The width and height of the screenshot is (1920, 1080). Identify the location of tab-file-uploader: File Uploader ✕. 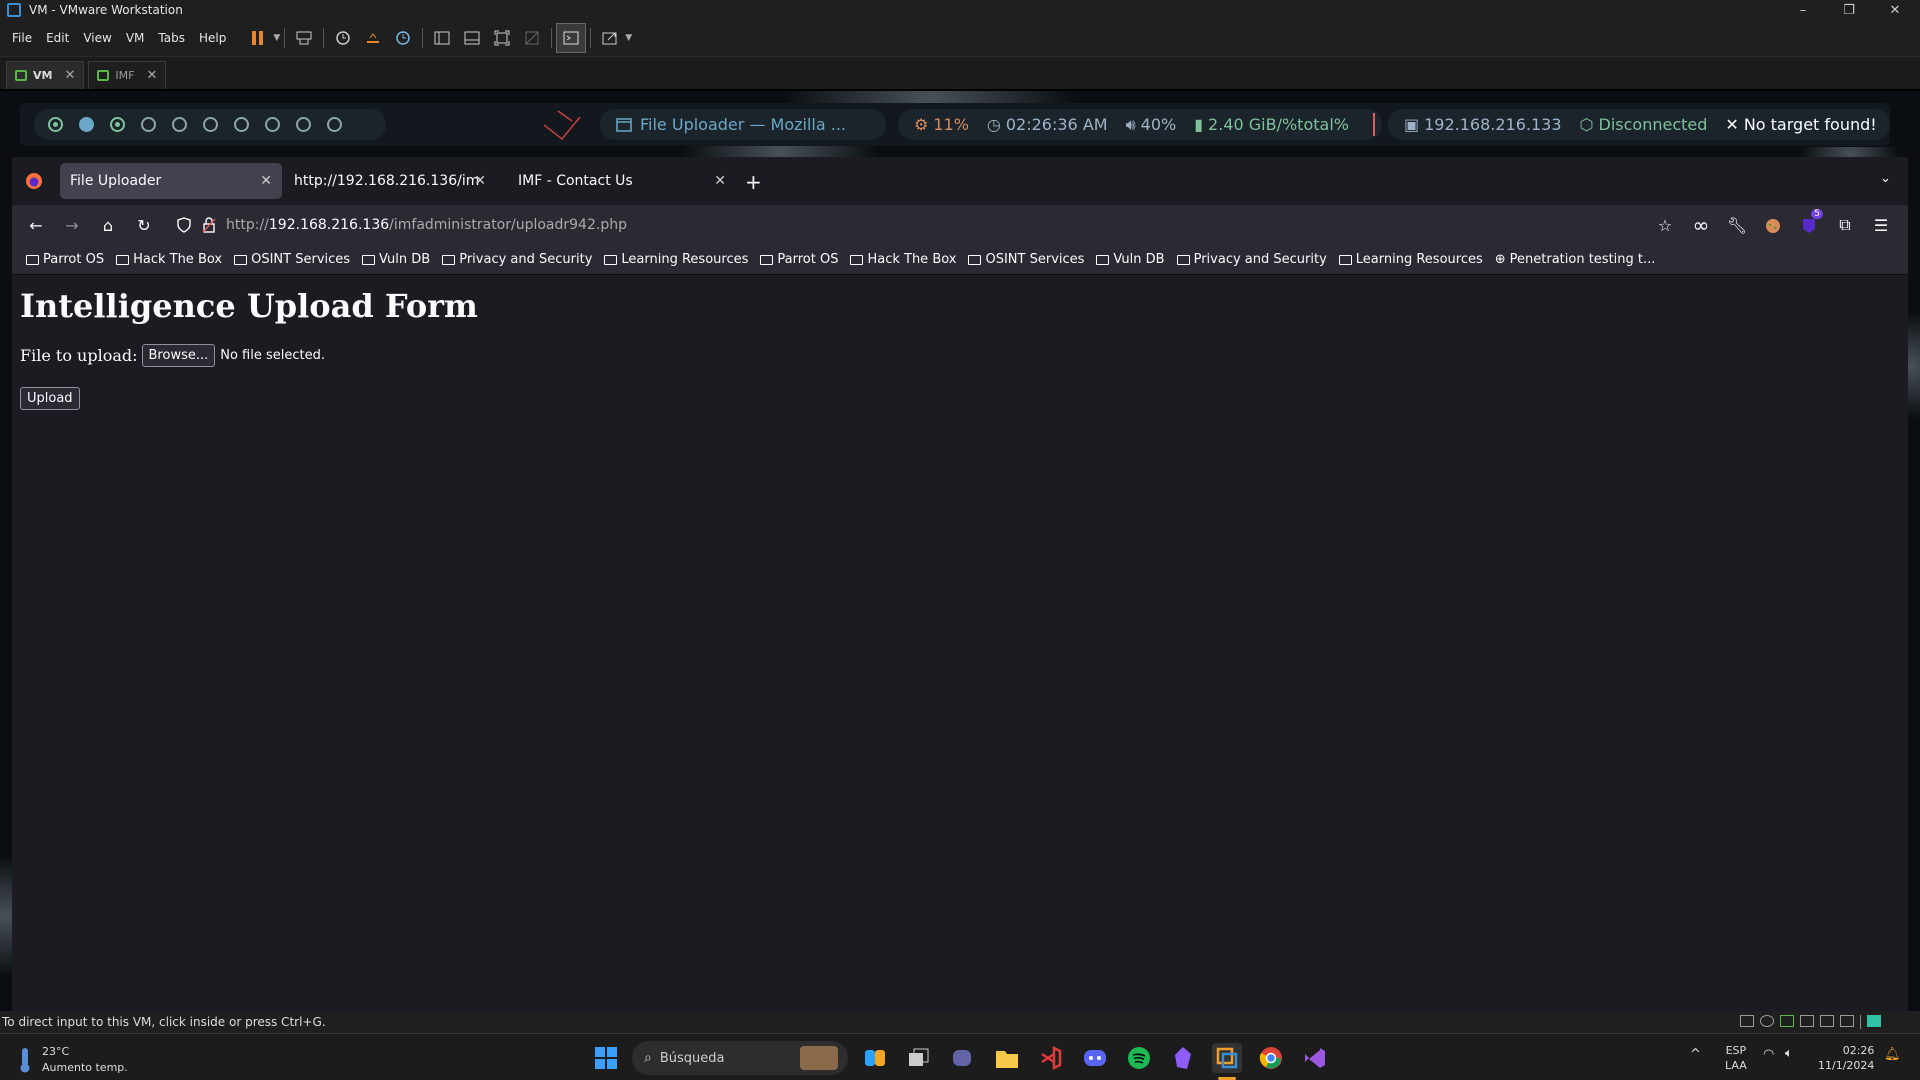
(171, 181).